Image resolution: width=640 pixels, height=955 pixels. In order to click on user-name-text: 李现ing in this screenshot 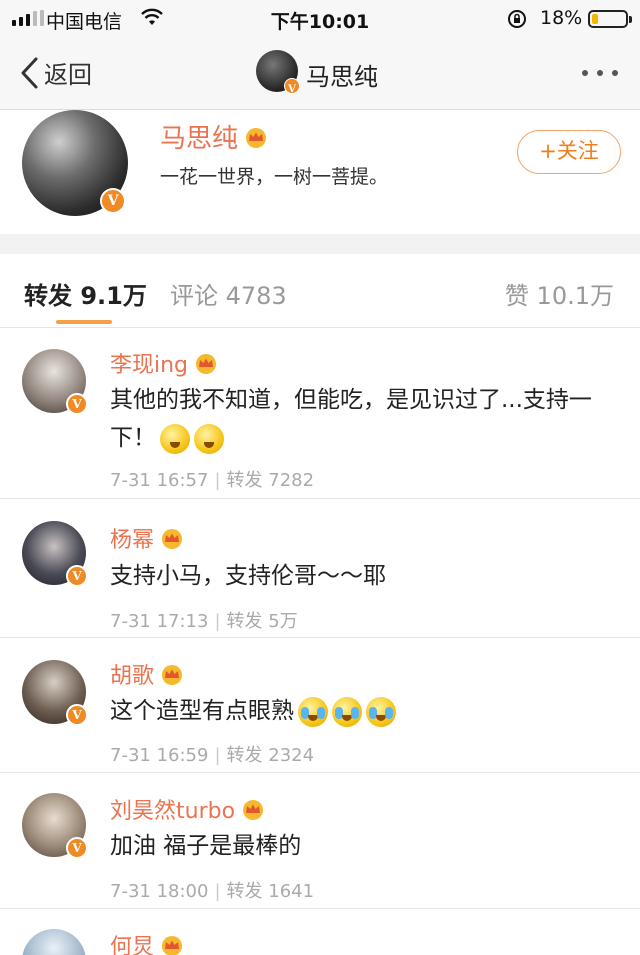, I will do `click(149, 365)`.